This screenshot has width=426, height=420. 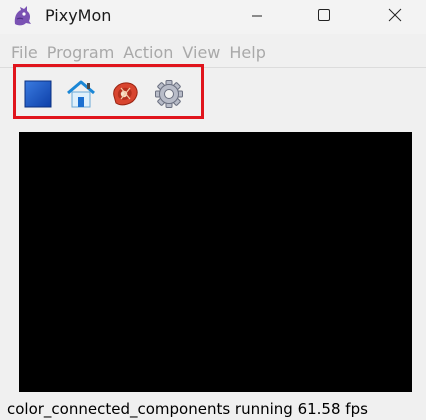 I want to click on menu-file: File, so click(x=19, y=53).